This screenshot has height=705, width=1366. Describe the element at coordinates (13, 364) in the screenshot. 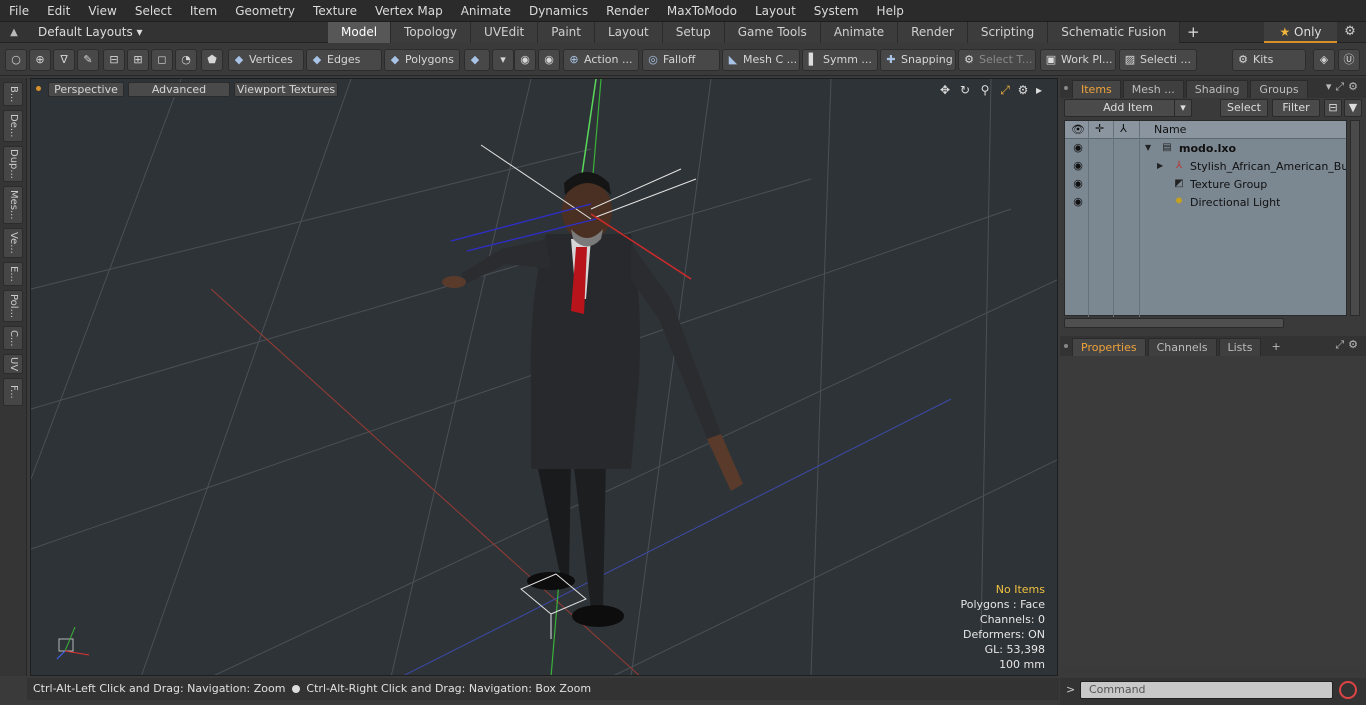

I see `left-tab-uv: UV` at that location.